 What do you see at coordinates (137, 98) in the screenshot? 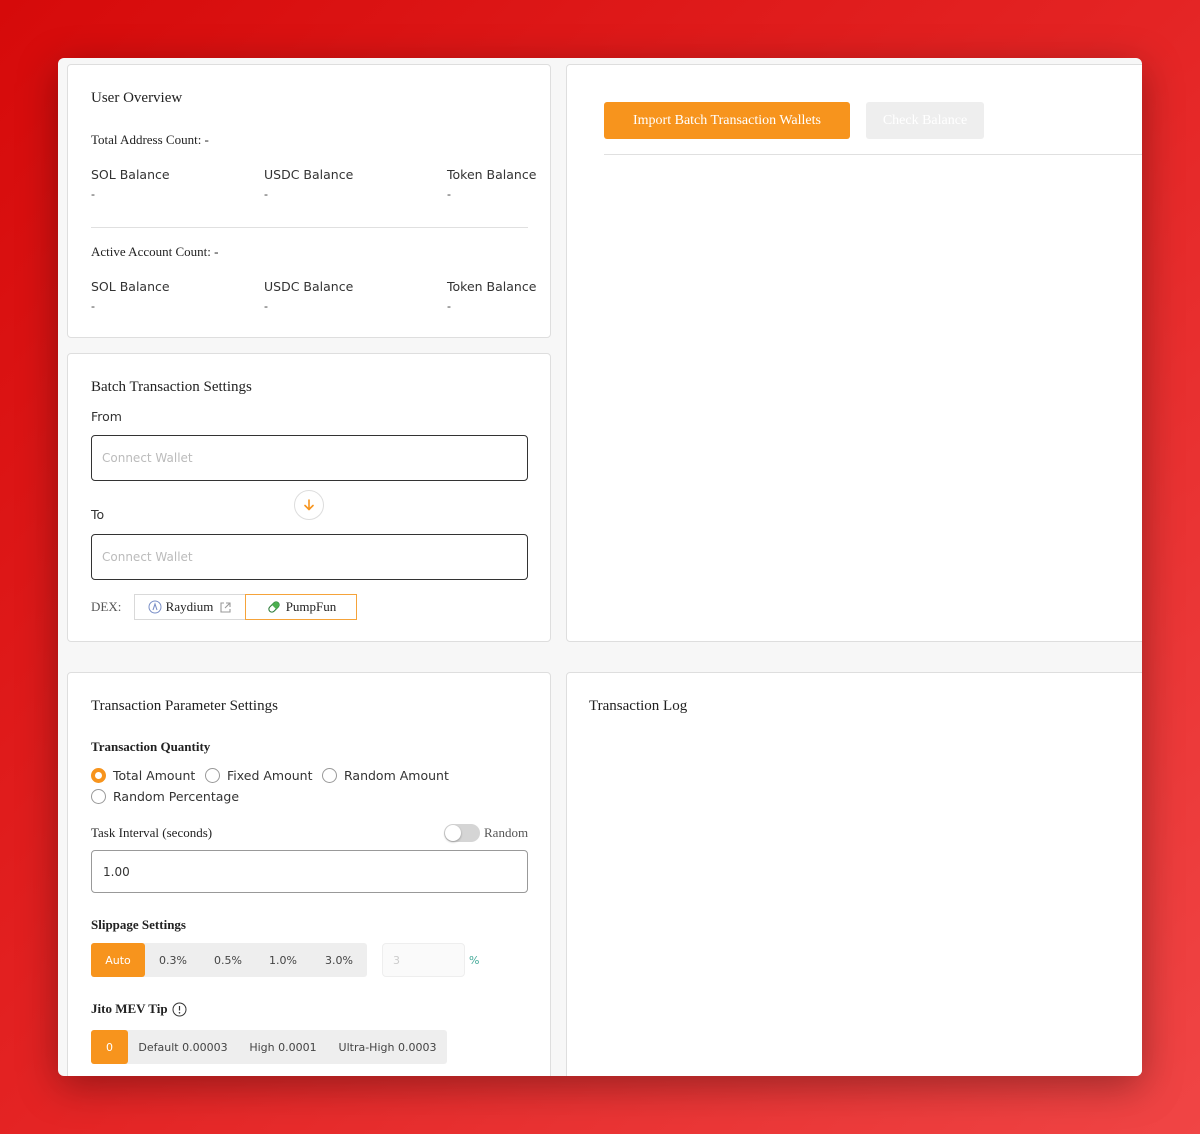
I see `user-overview-title: User Overview` at bounding box center [137, 98].